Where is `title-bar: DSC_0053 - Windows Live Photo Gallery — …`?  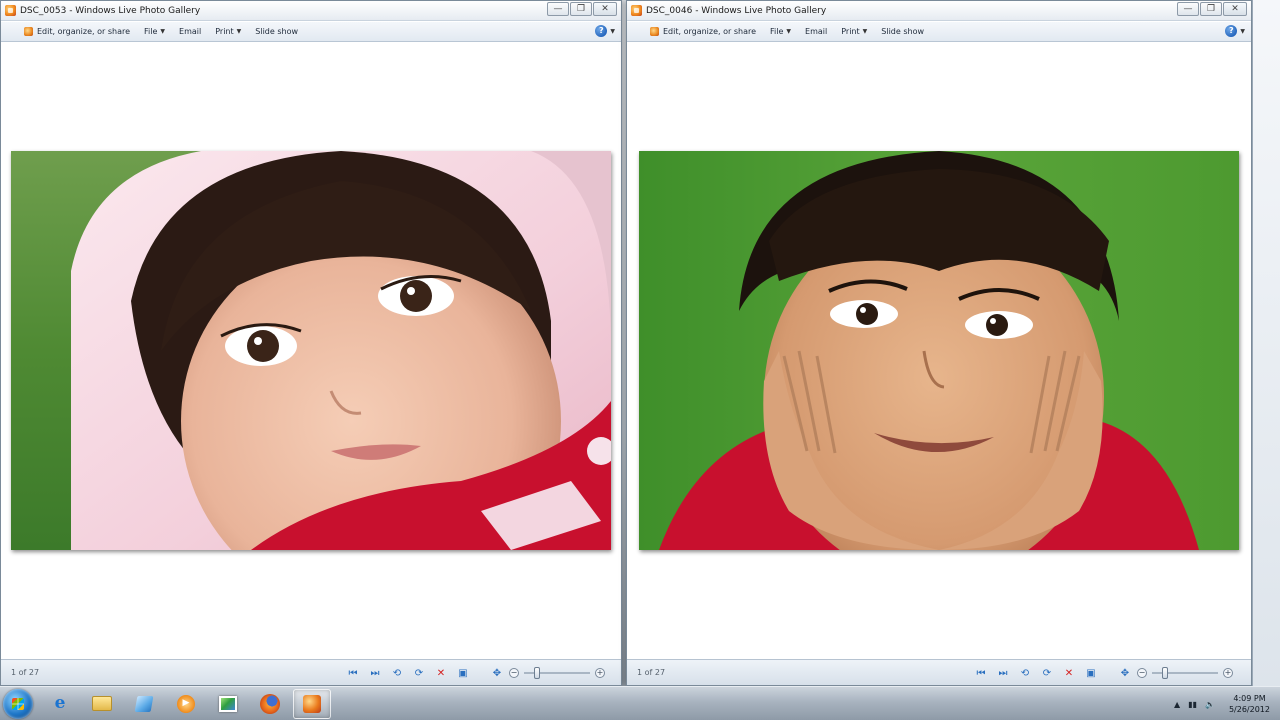 title-bar: DSC_0053 - Windows Live Photo Gallery — … is located at coordinates (311, 11).